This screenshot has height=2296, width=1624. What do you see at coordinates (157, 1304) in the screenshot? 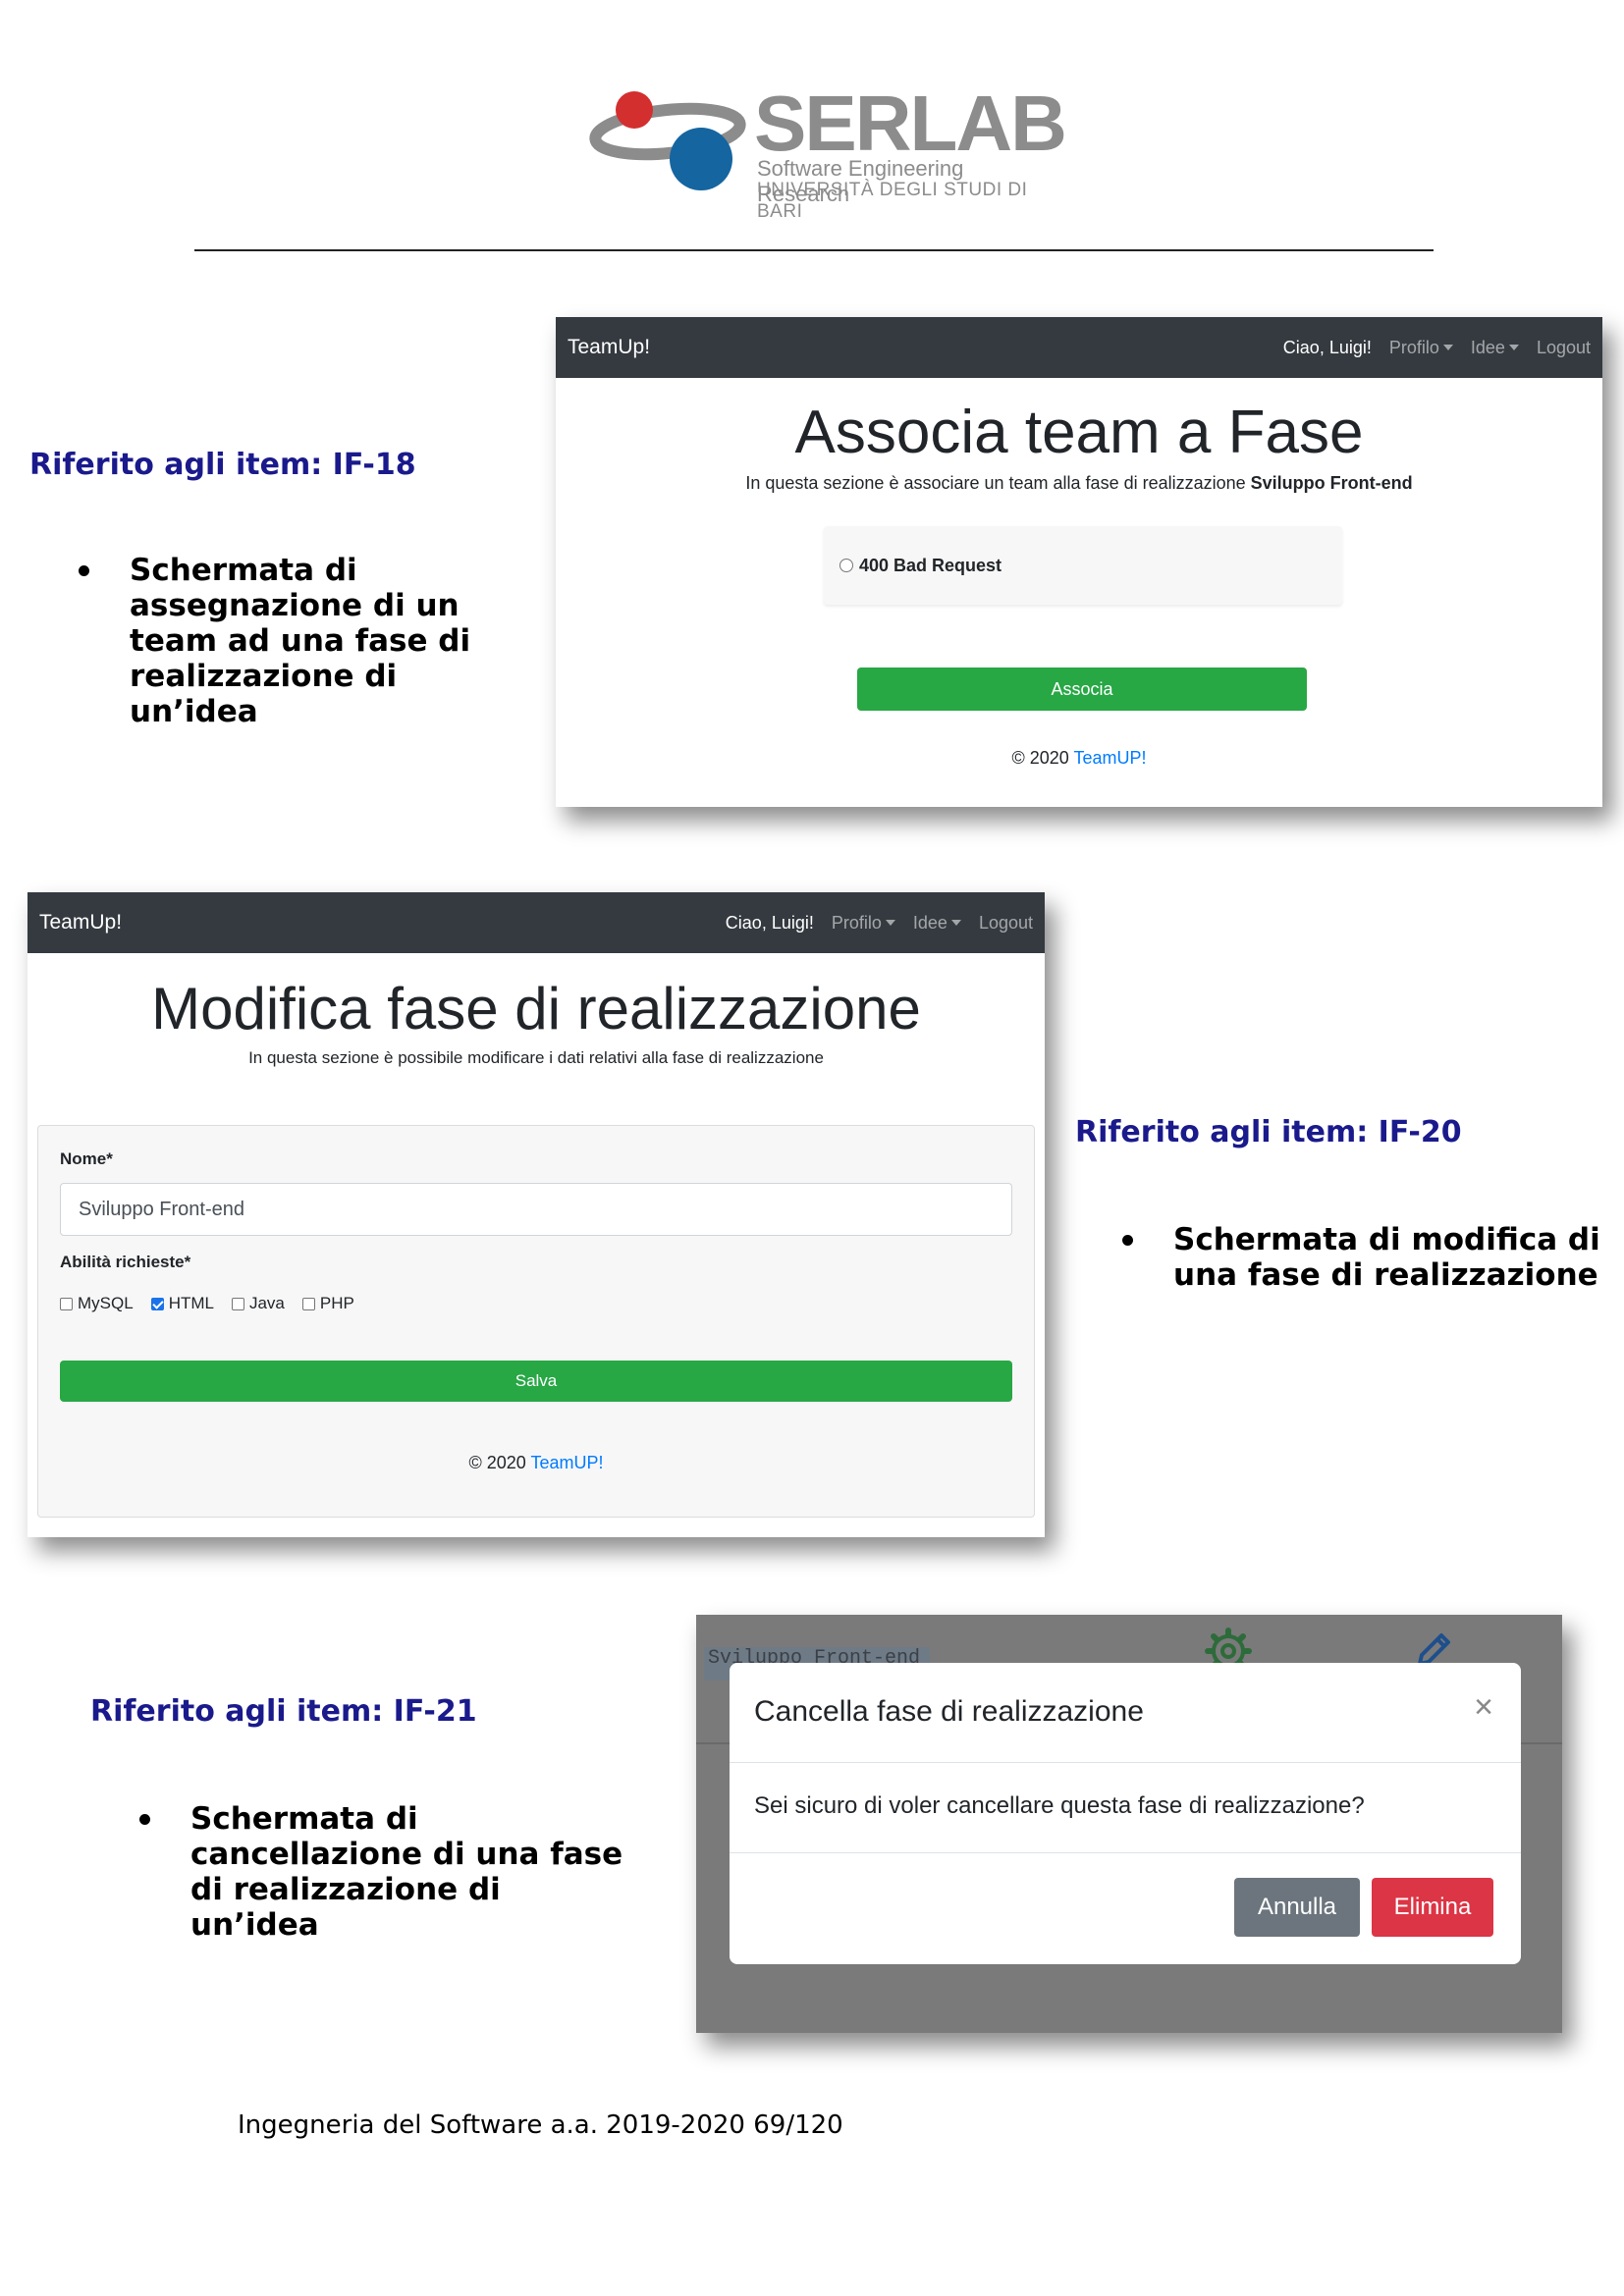
I see `checkbox-checked` at bounding box center [157, 1304].